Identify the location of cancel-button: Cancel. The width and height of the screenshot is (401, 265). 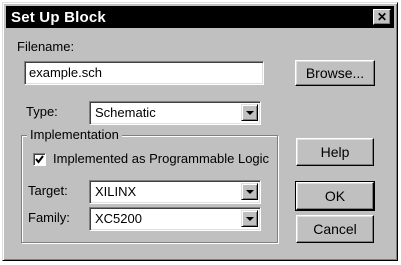
(335, 229).